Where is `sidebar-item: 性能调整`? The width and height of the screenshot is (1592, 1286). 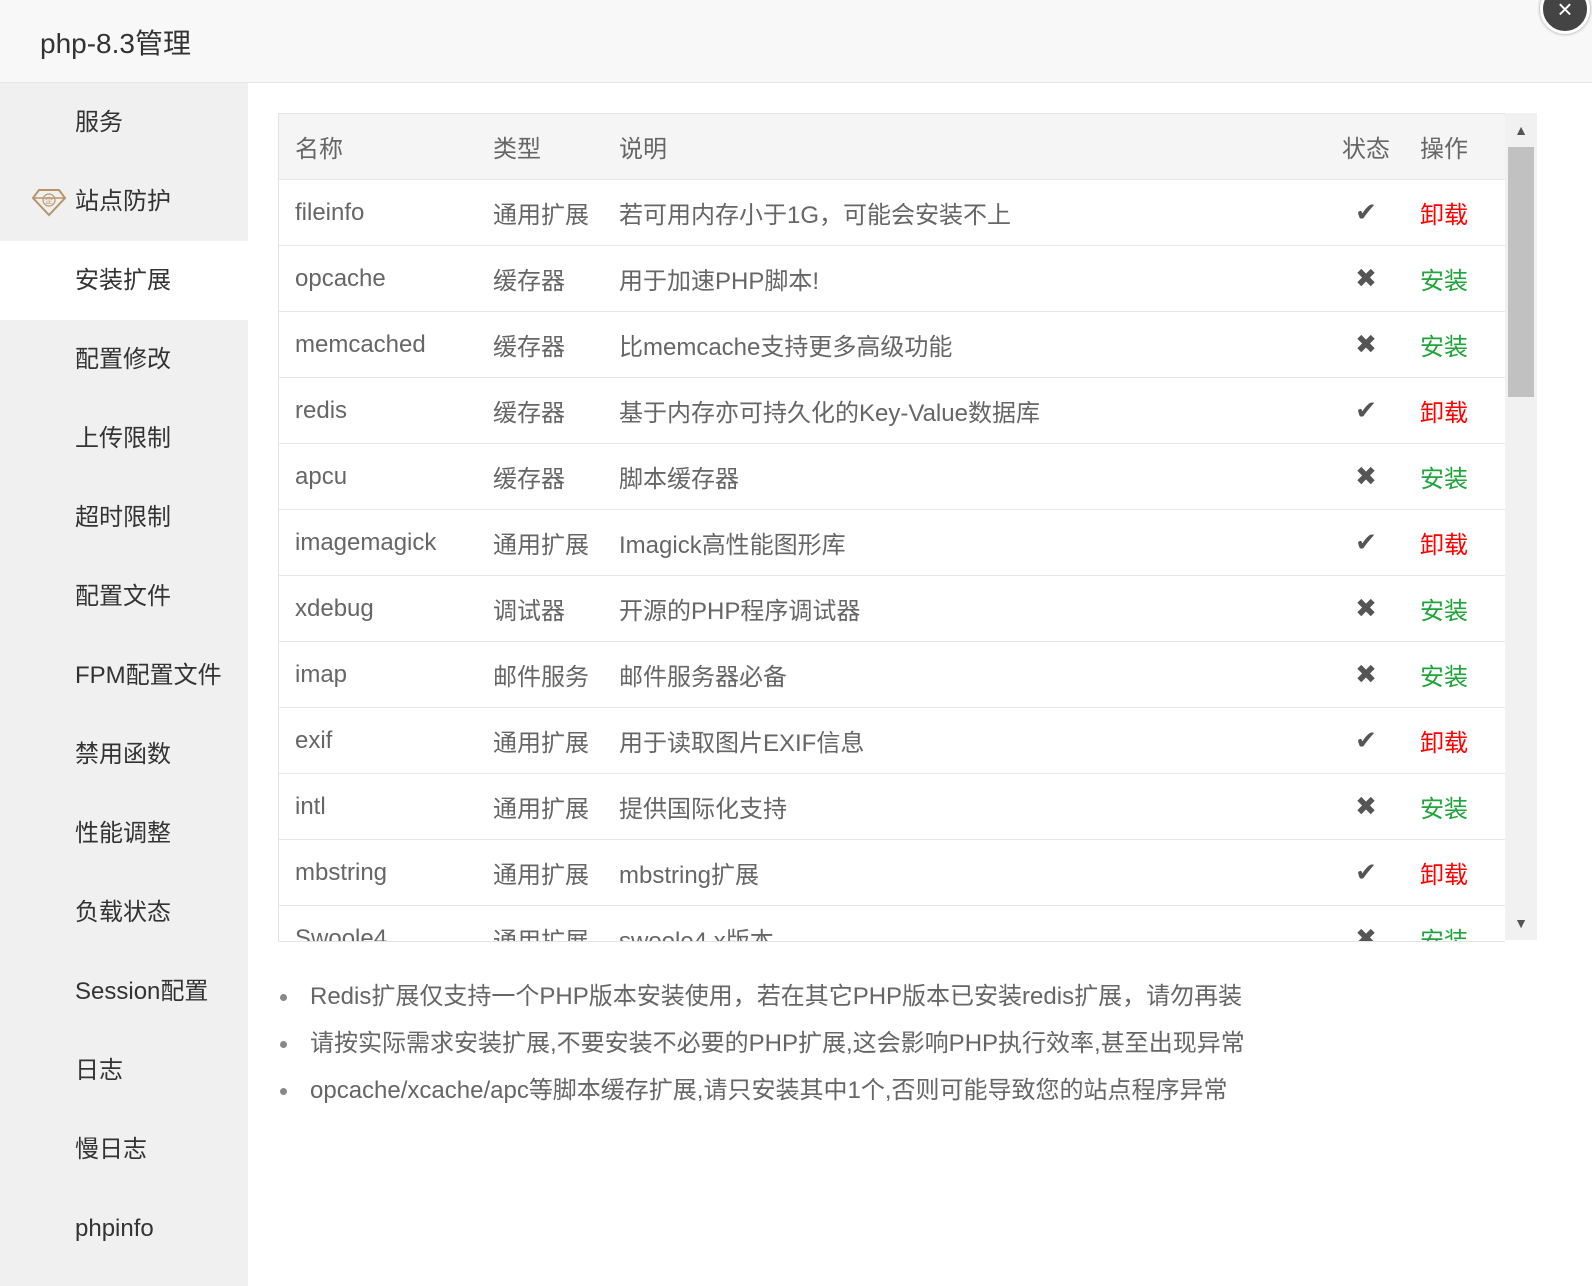
sidebar-item: 性能调整 is located at coordinates (124, 833).